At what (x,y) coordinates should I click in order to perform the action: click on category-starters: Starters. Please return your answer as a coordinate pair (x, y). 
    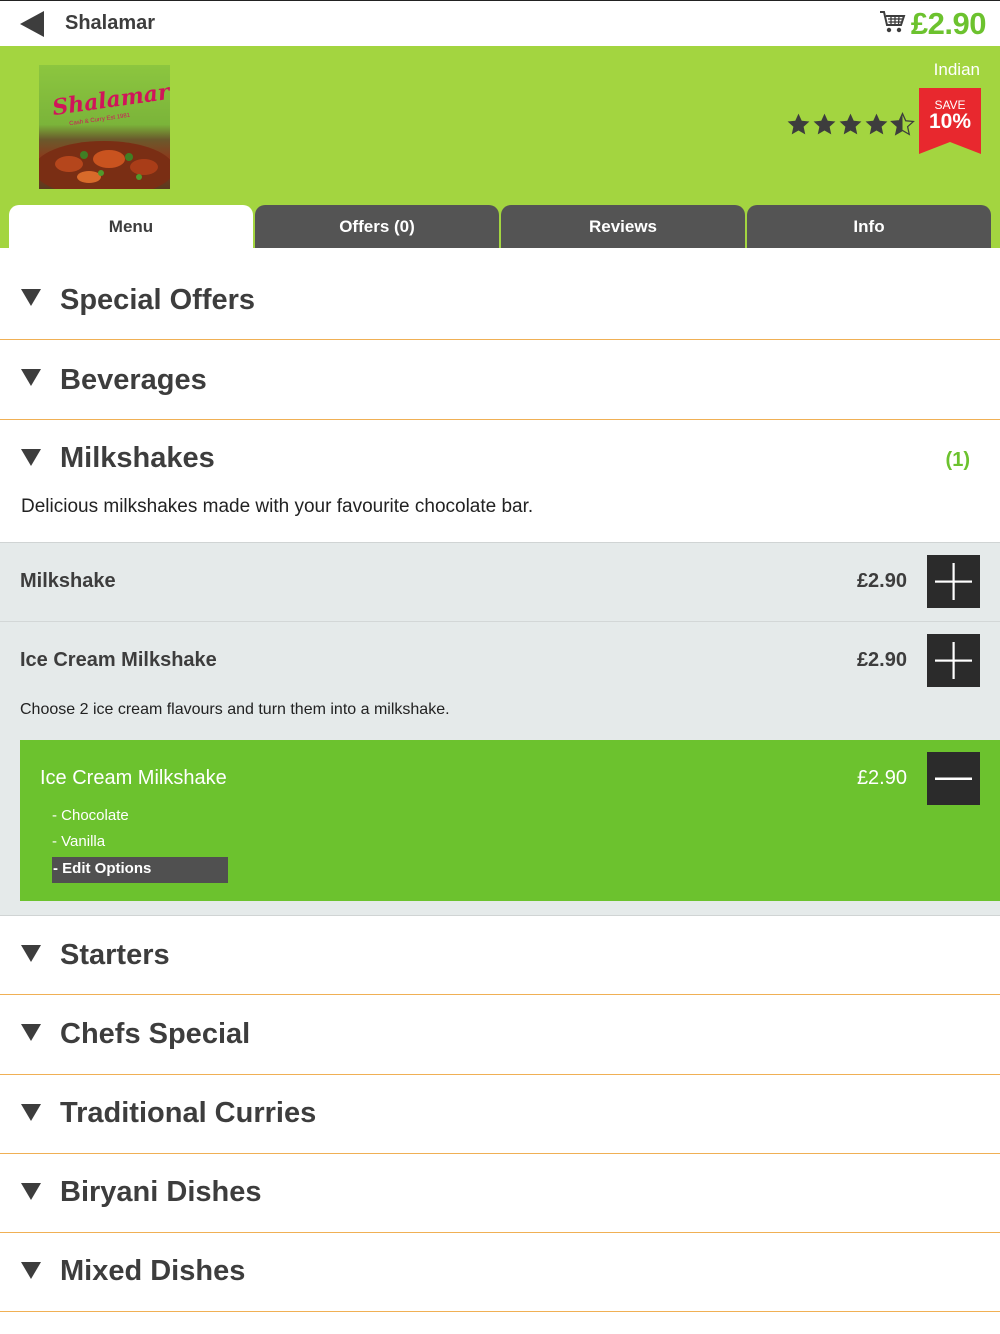
    Looking at the image, I should click on (500, 955).